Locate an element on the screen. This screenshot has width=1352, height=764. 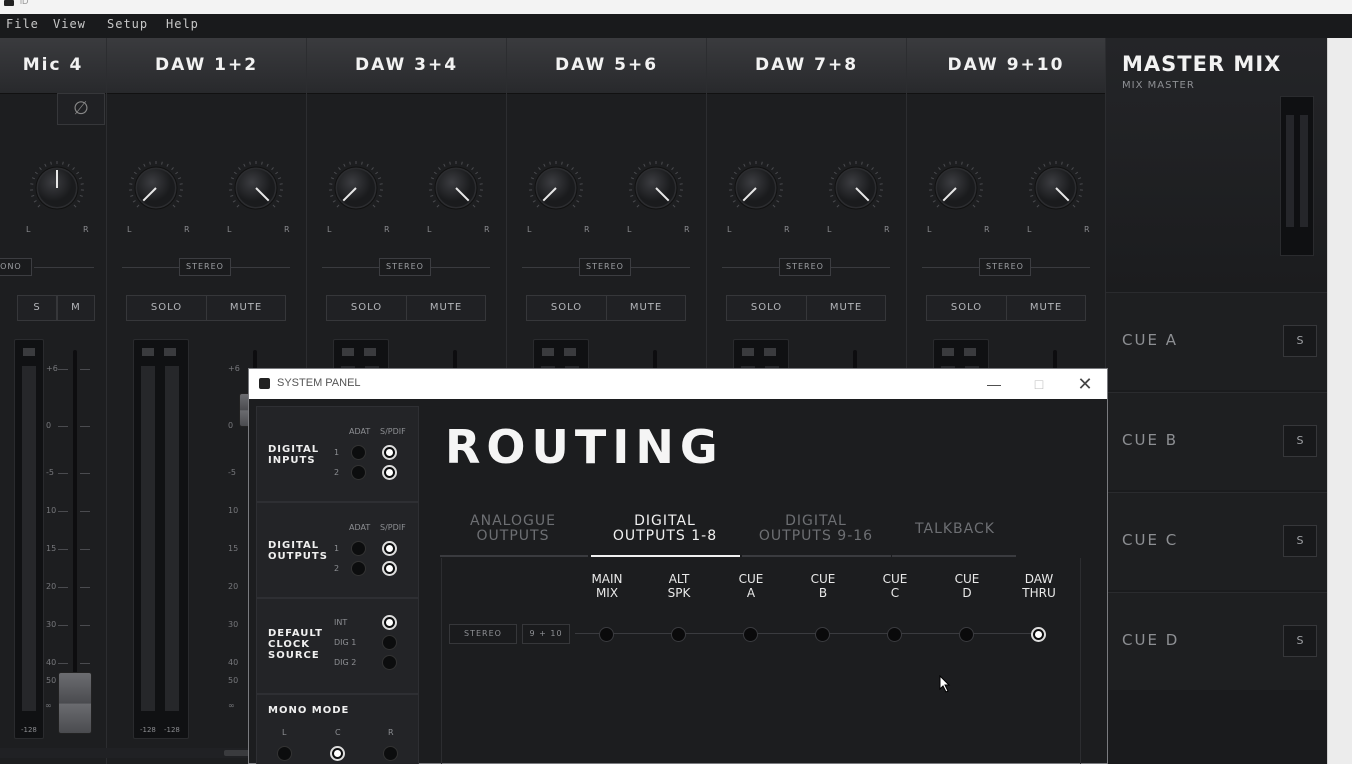
strip-header: DAW 7+8 is located at coordinates (806, 66).